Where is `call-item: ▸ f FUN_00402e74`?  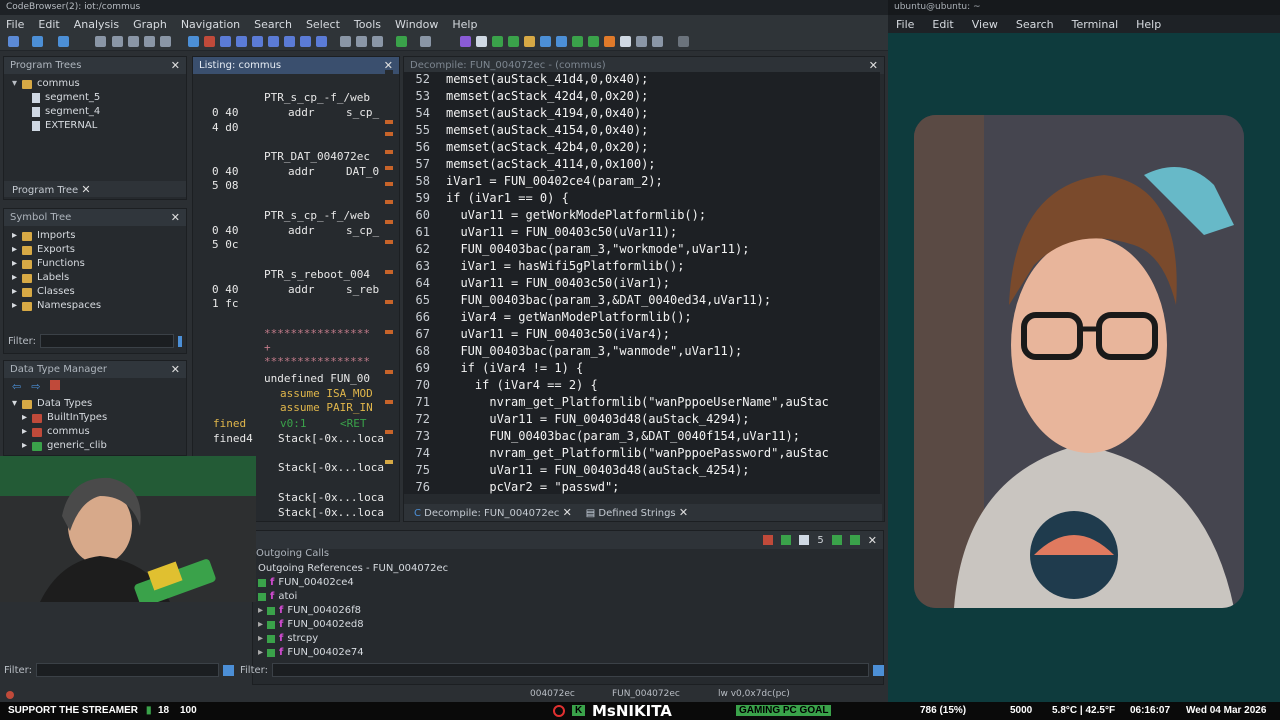
call-item: ▸ f FUN_00402e74 is located at coordinates (311, 652).